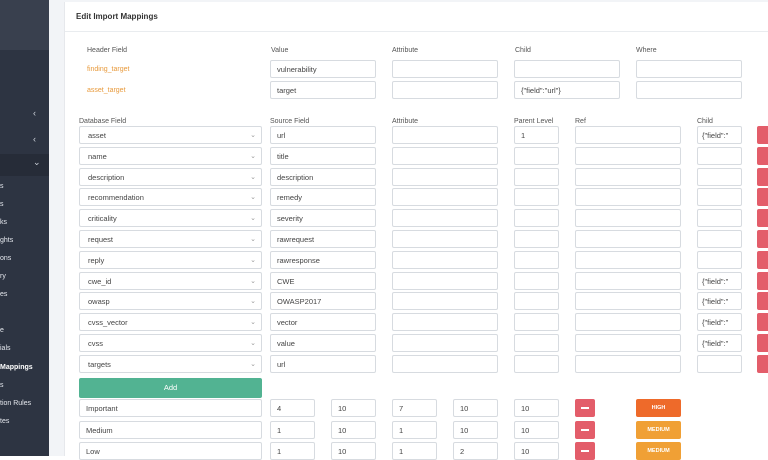  Describe the element at coordinates (3, 222) in the screenshot. I see `sidebar-item: ks` at that location.